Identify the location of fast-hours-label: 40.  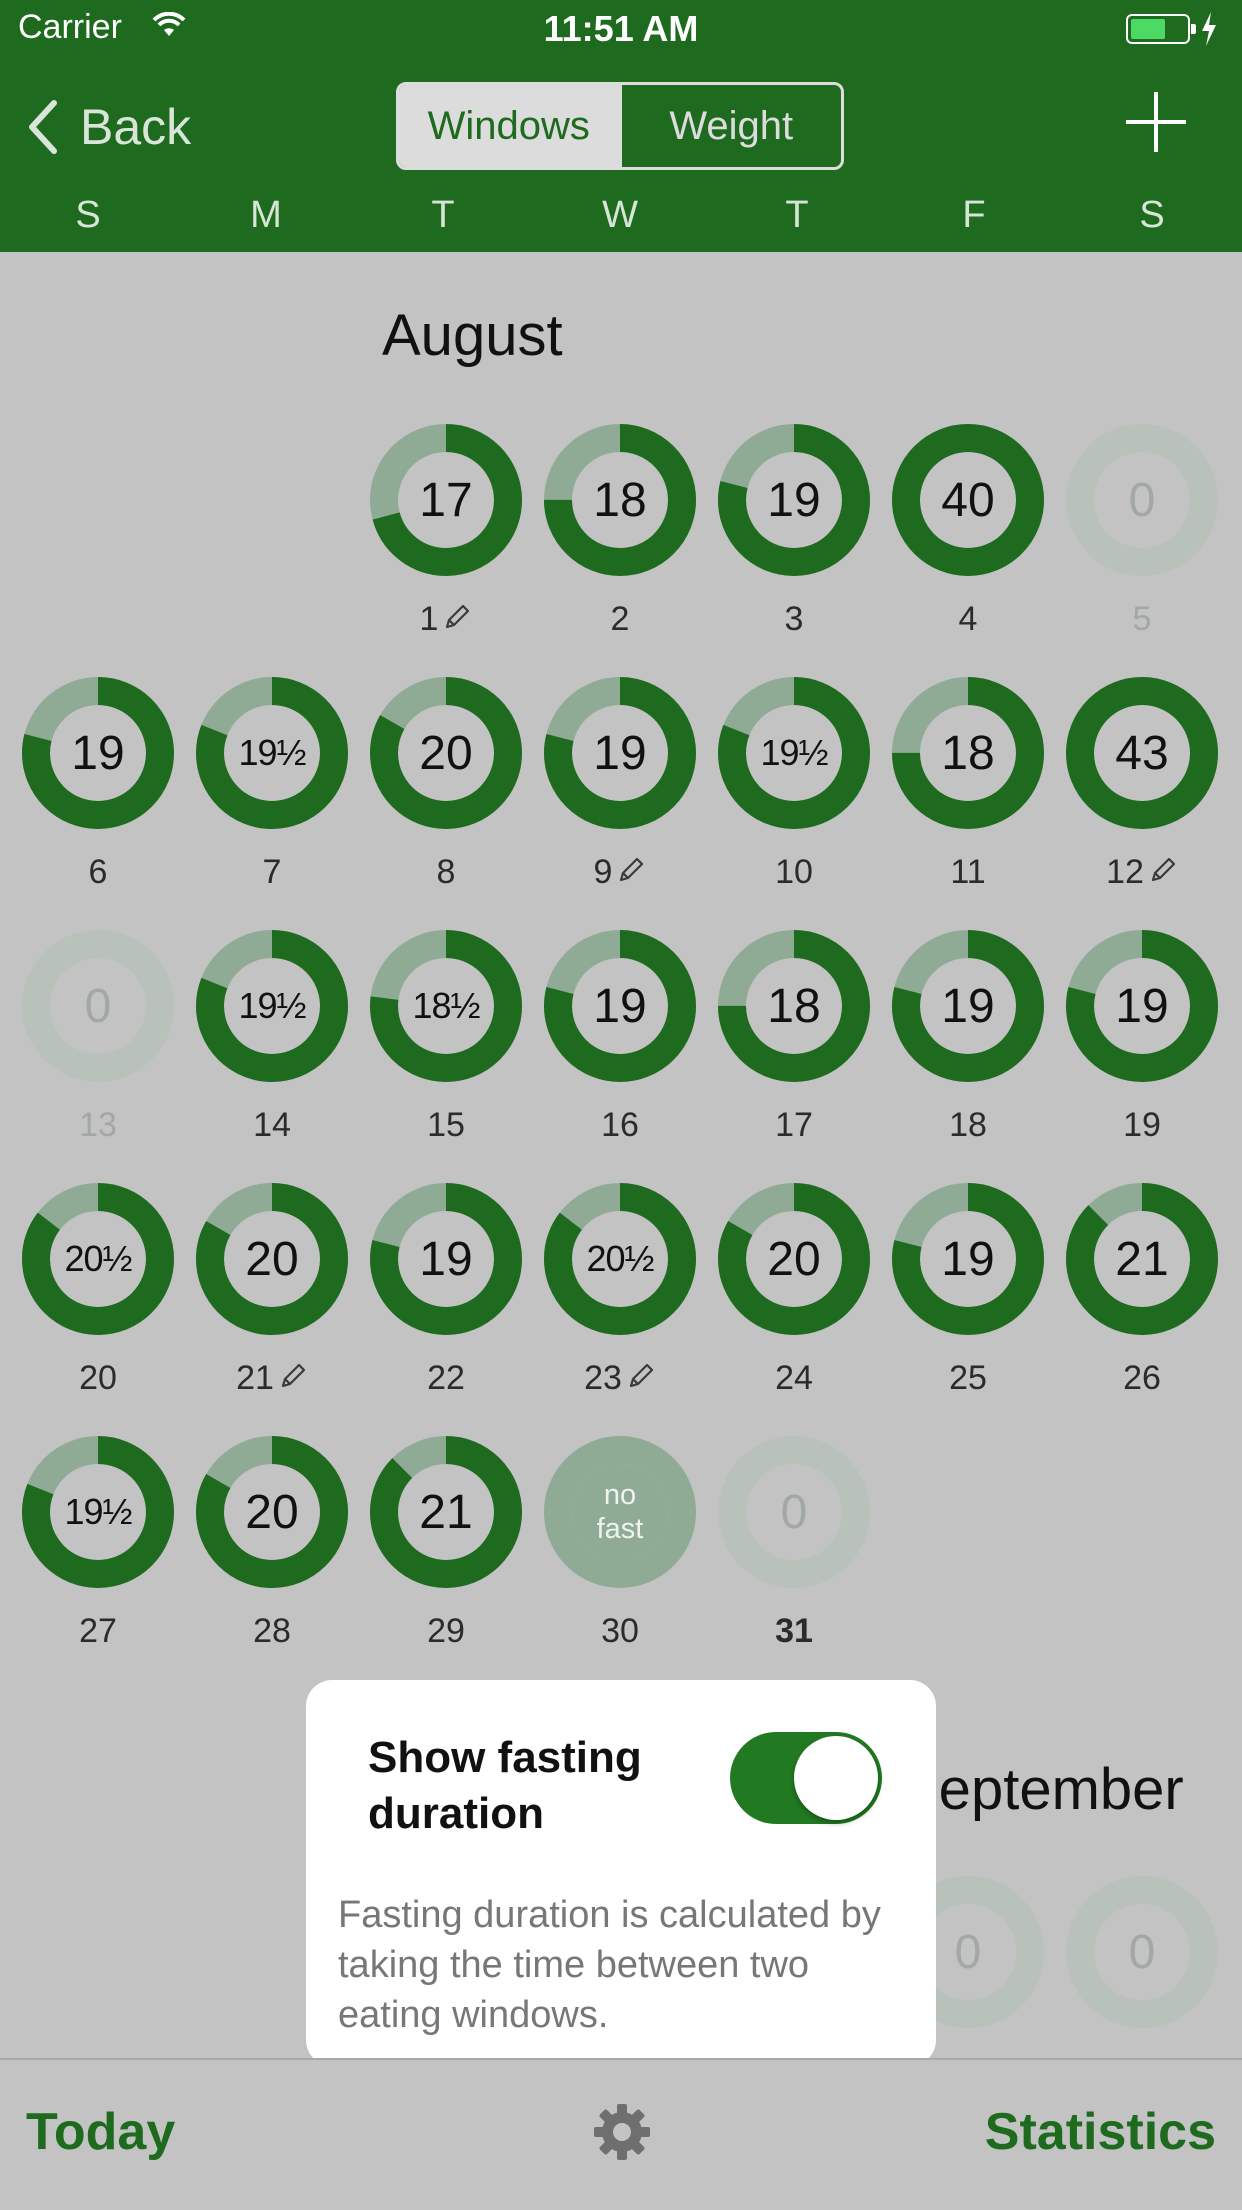
(968, 500).